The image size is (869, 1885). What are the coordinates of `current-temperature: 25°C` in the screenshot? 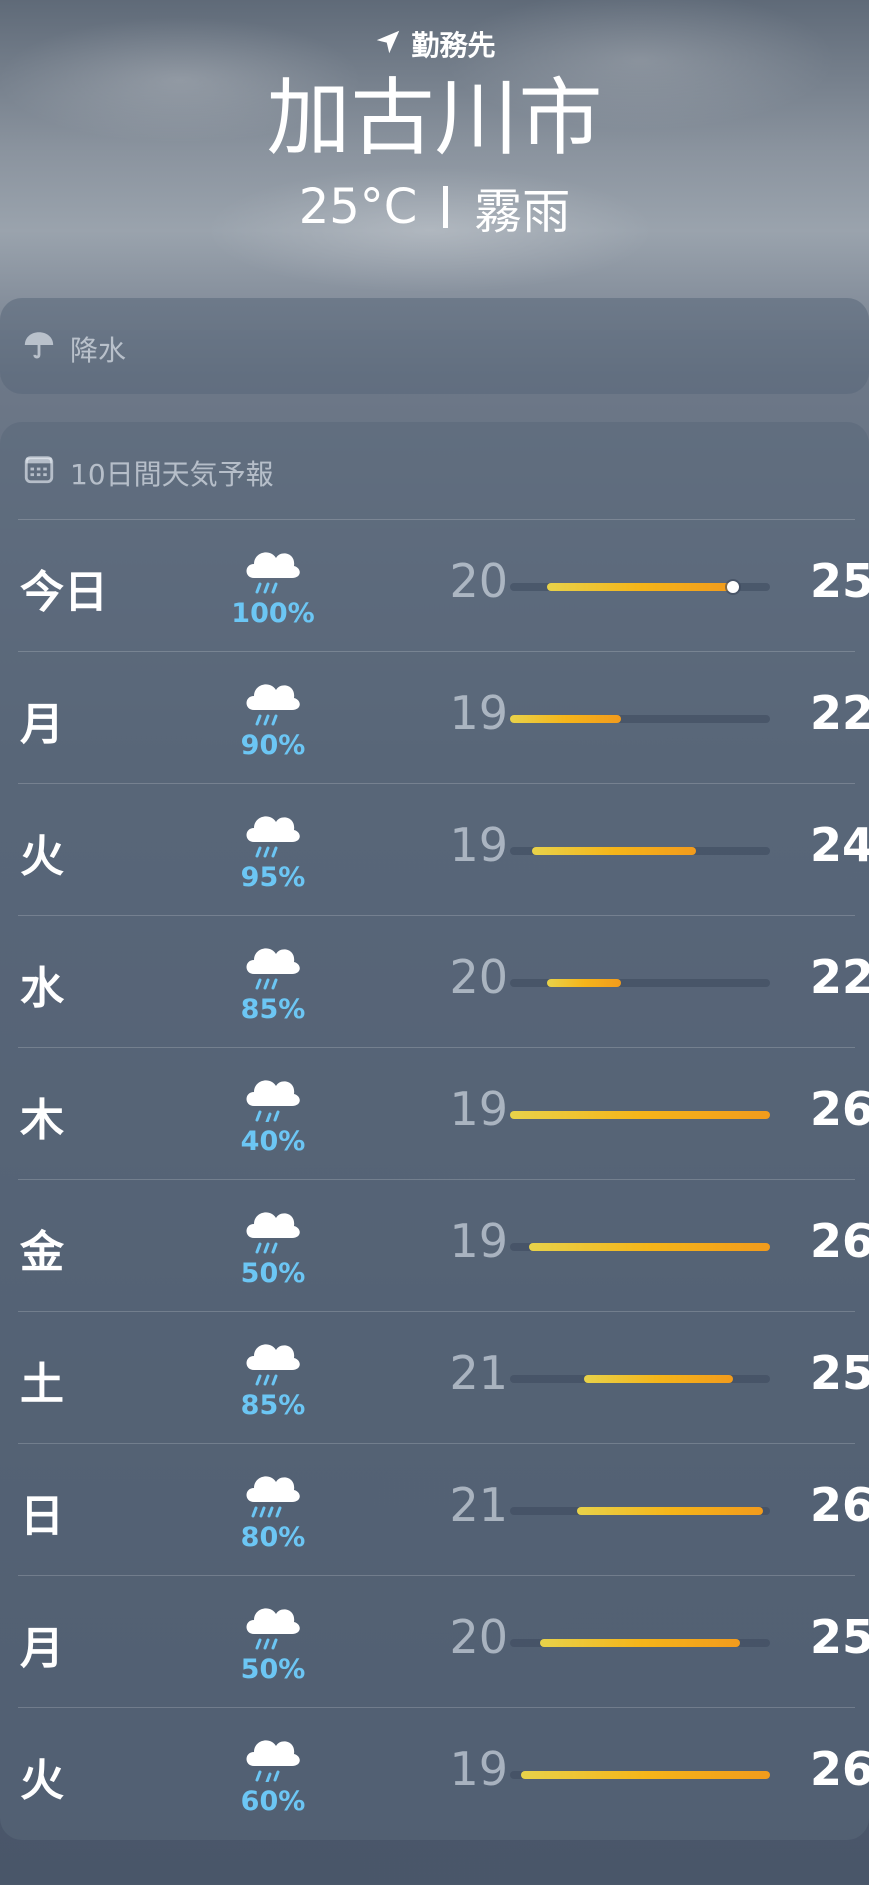 It's located at (358, 207).